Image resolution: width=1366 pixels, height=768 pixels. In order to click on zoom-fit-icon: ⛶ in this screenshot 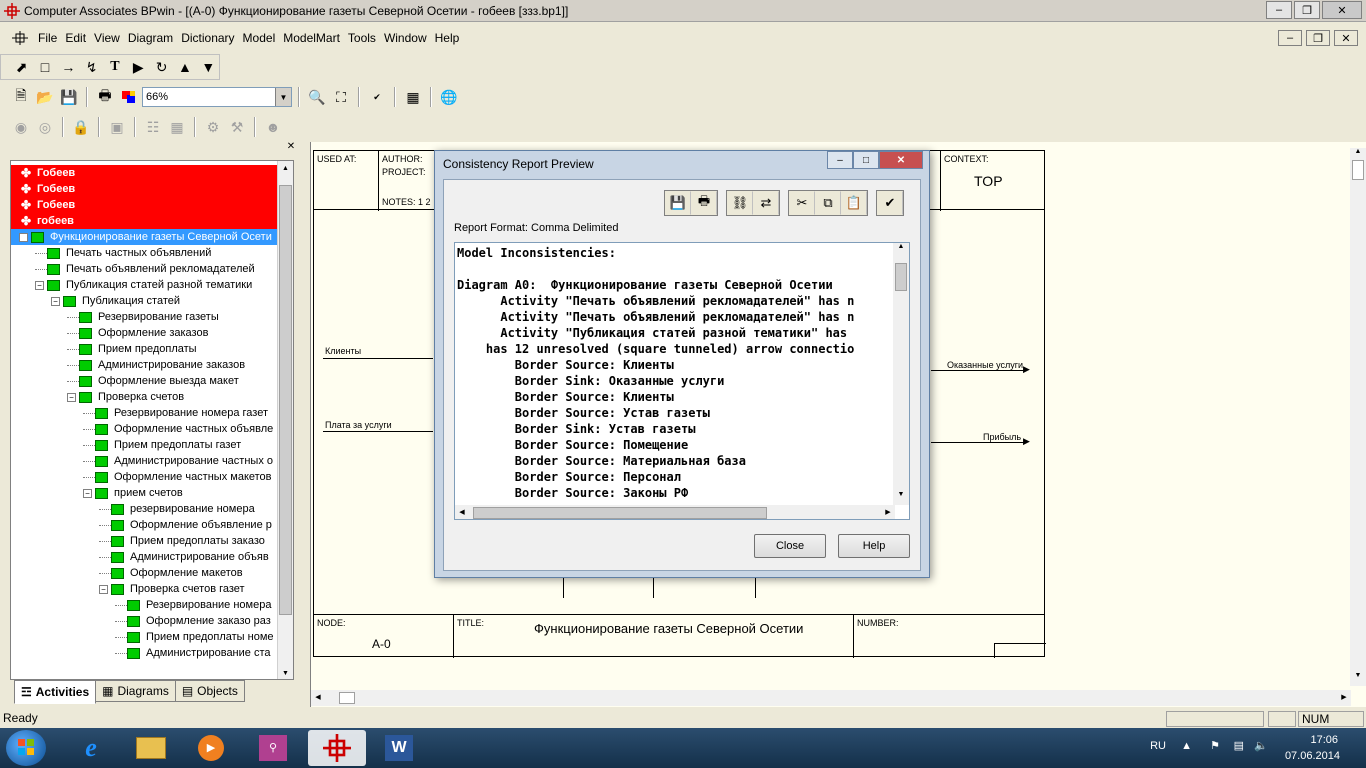, I will do `click(341, 97)`.